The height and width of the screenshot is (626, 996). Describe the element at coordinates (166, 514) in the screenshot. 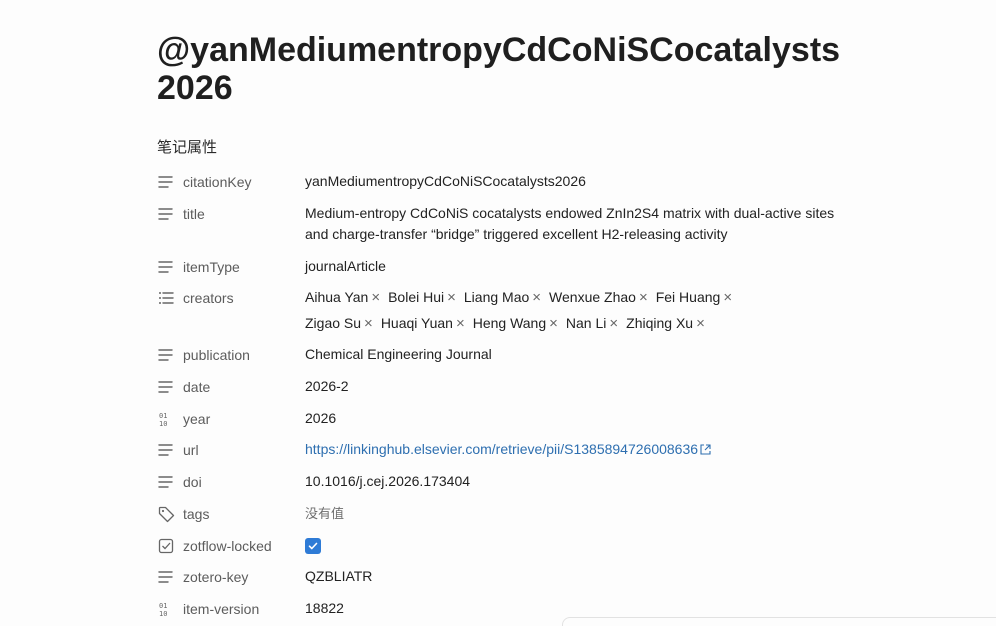

I see `tag-icon` at that location.